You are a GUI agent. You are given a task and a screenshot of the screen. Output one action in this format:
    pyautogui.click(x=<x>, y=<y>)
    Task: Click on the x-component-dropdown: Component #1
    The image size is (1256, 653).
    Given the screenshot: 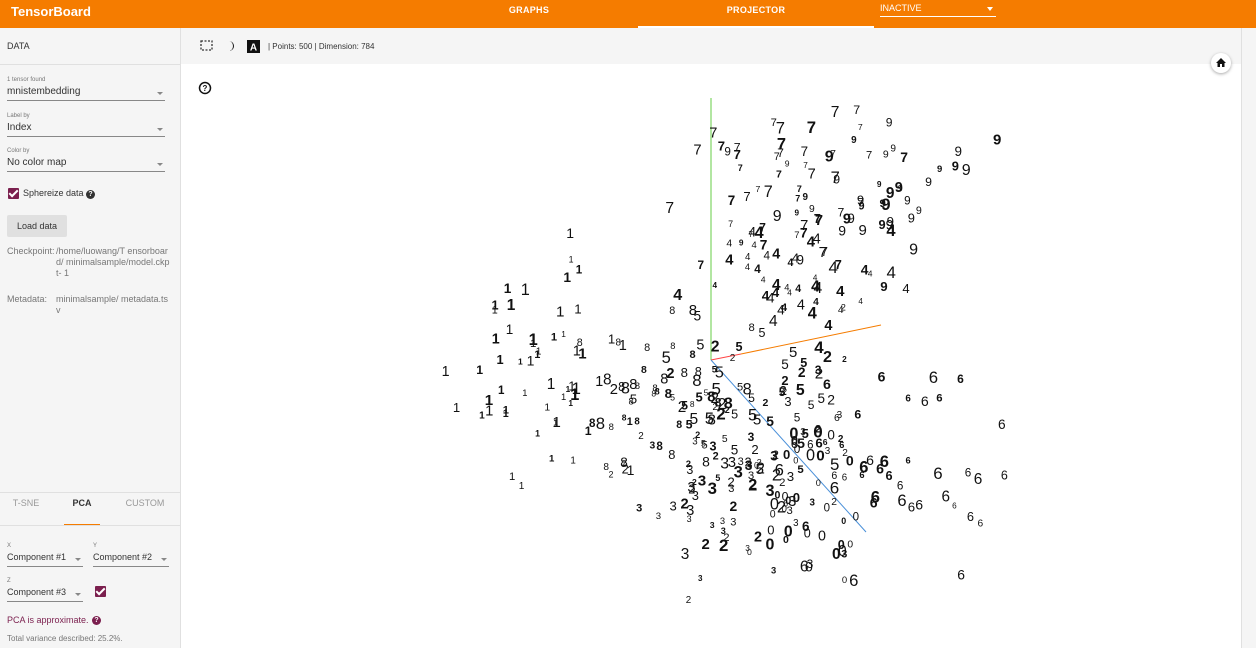 What is the action you would take?
    pyautogui.click(x=45, y=559)
    